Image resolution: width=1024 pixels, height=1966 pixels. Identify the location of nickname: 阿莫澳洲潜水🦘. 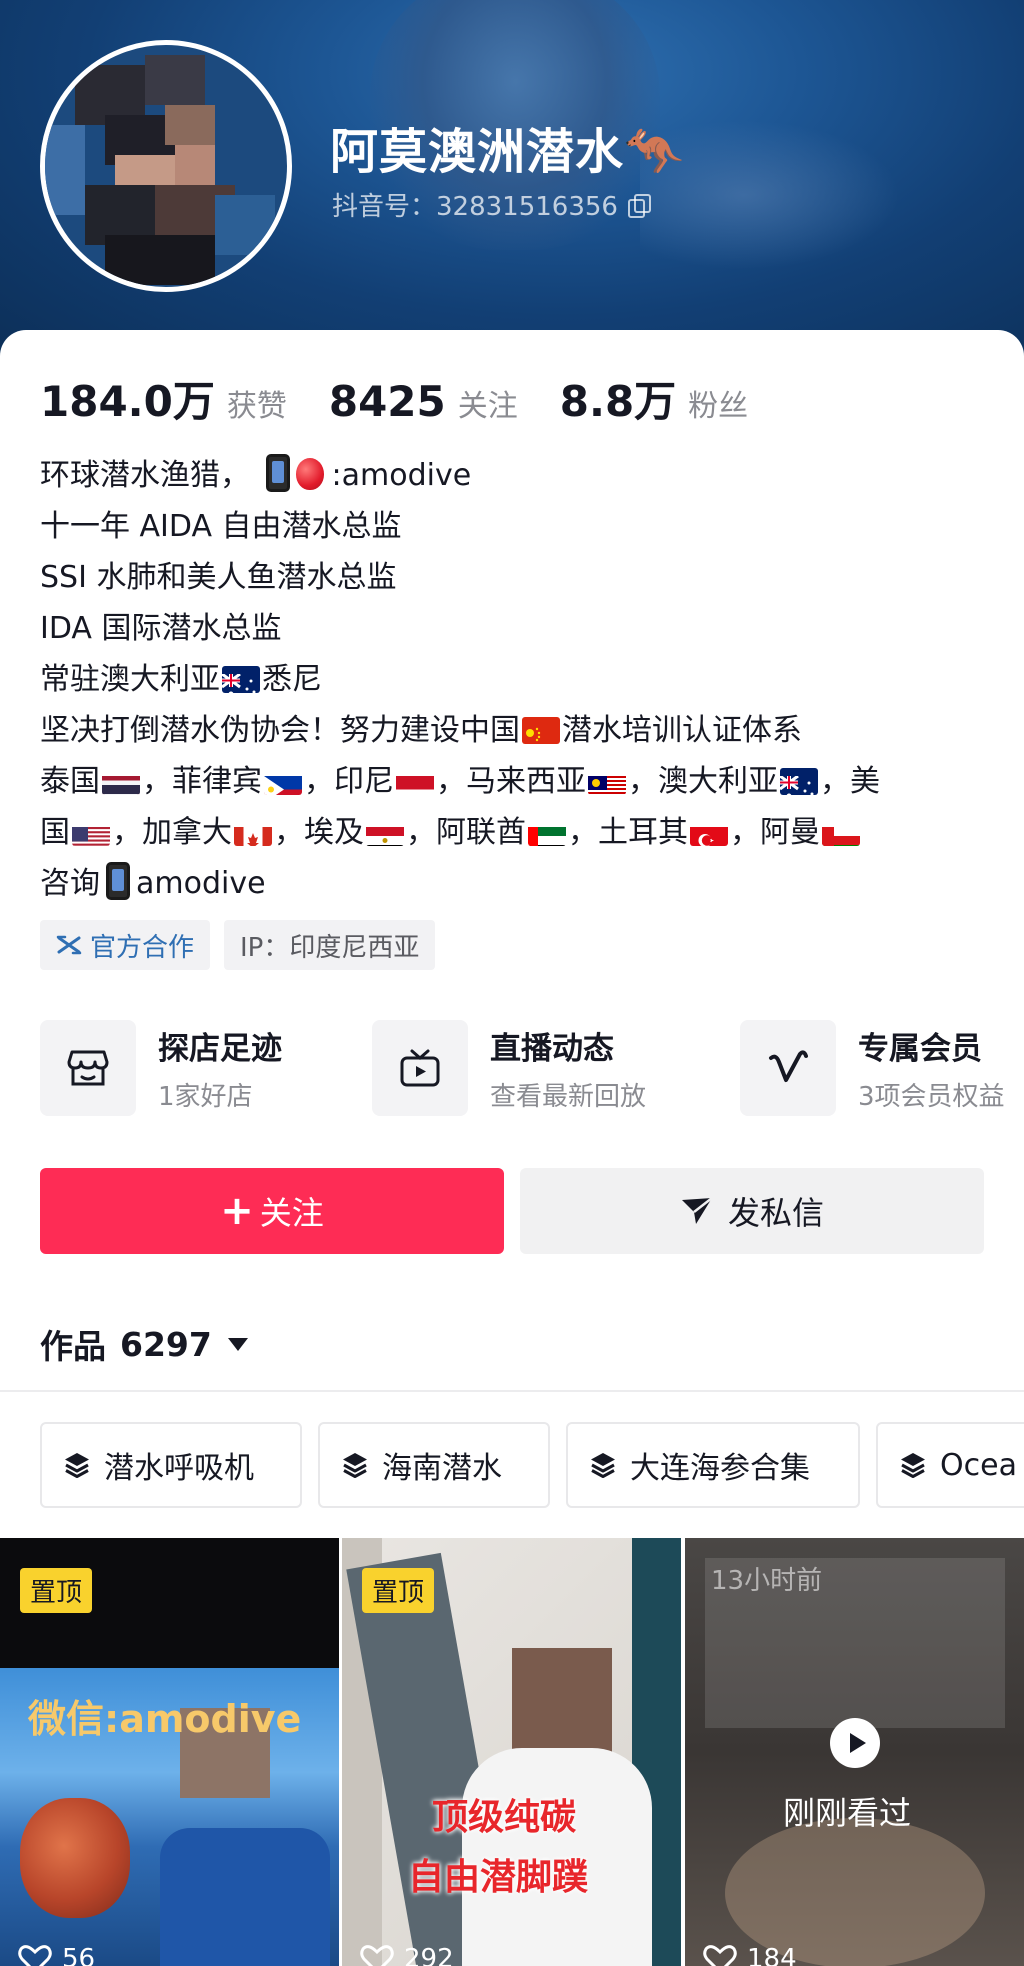
(507, 152).